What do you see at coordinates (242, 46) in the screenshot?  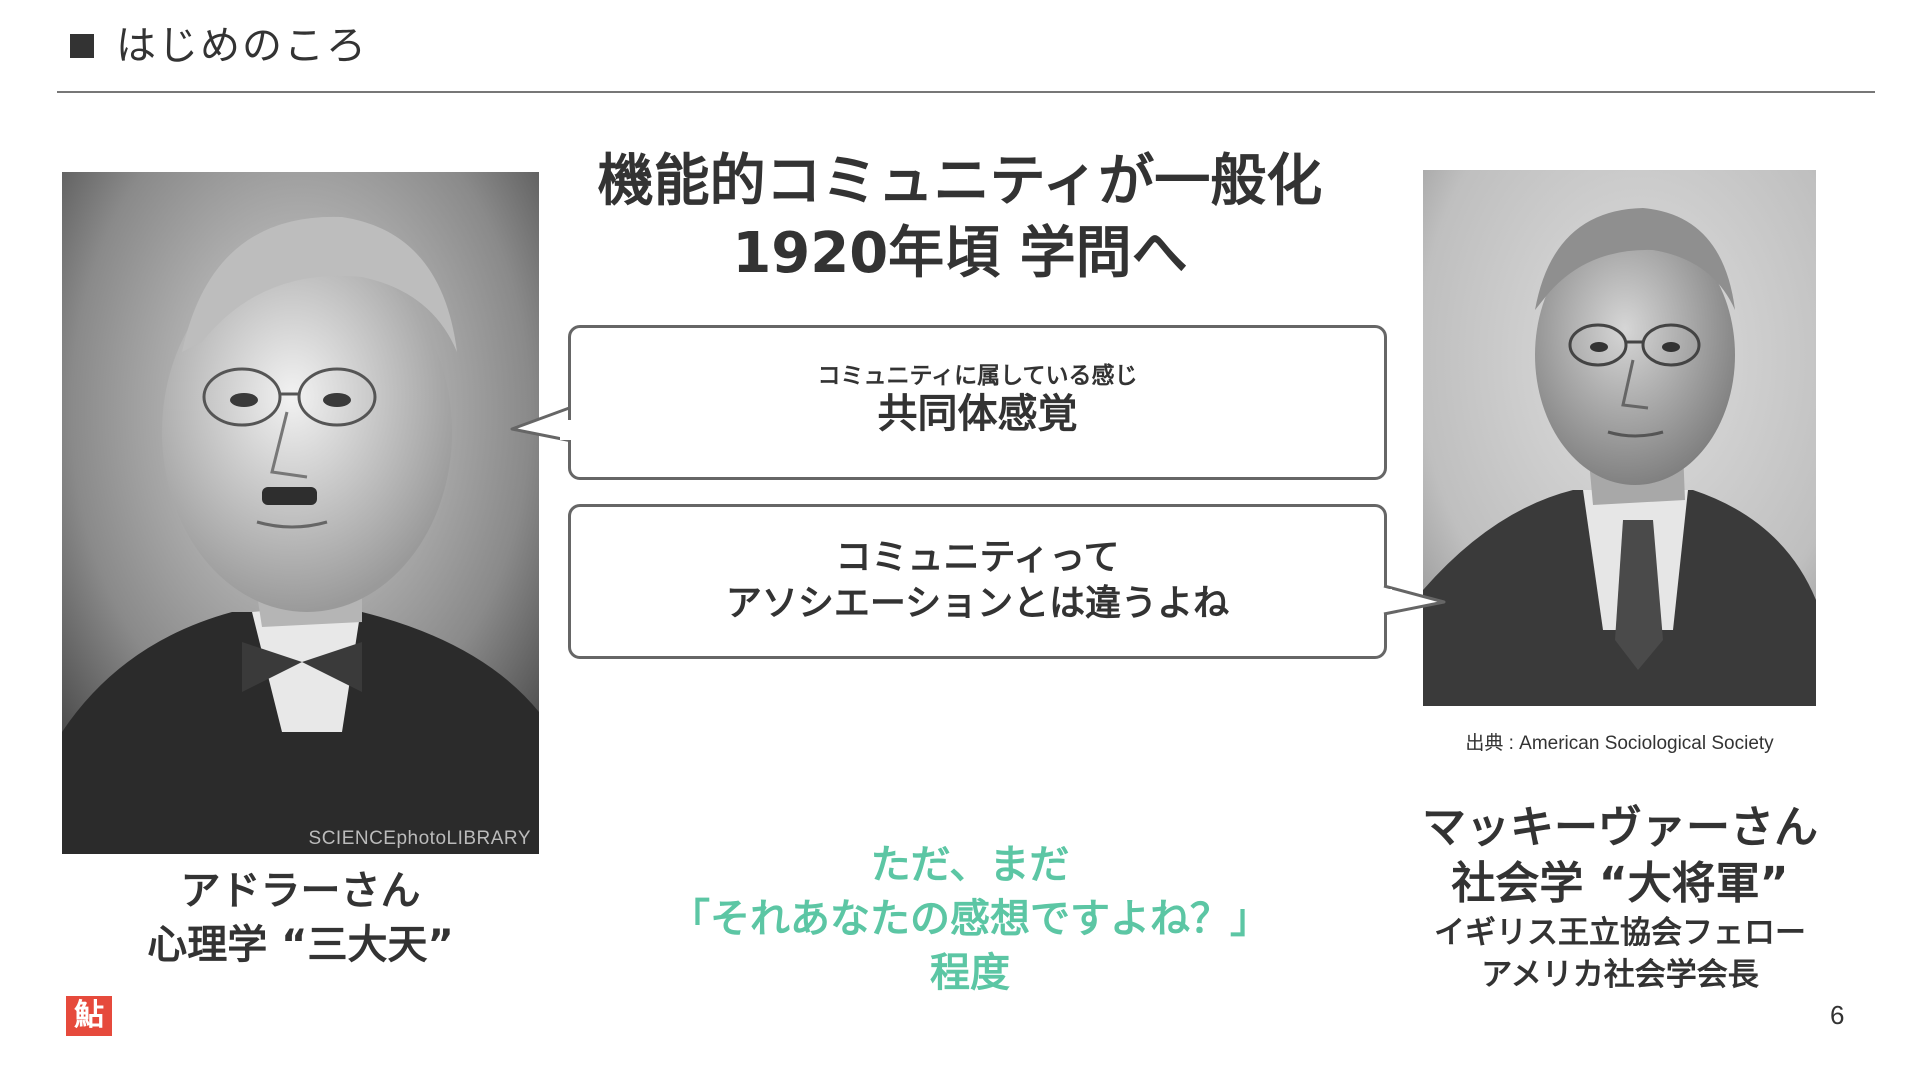 I see `slide-title: はじめのころ` at bounding box center [242, 46].